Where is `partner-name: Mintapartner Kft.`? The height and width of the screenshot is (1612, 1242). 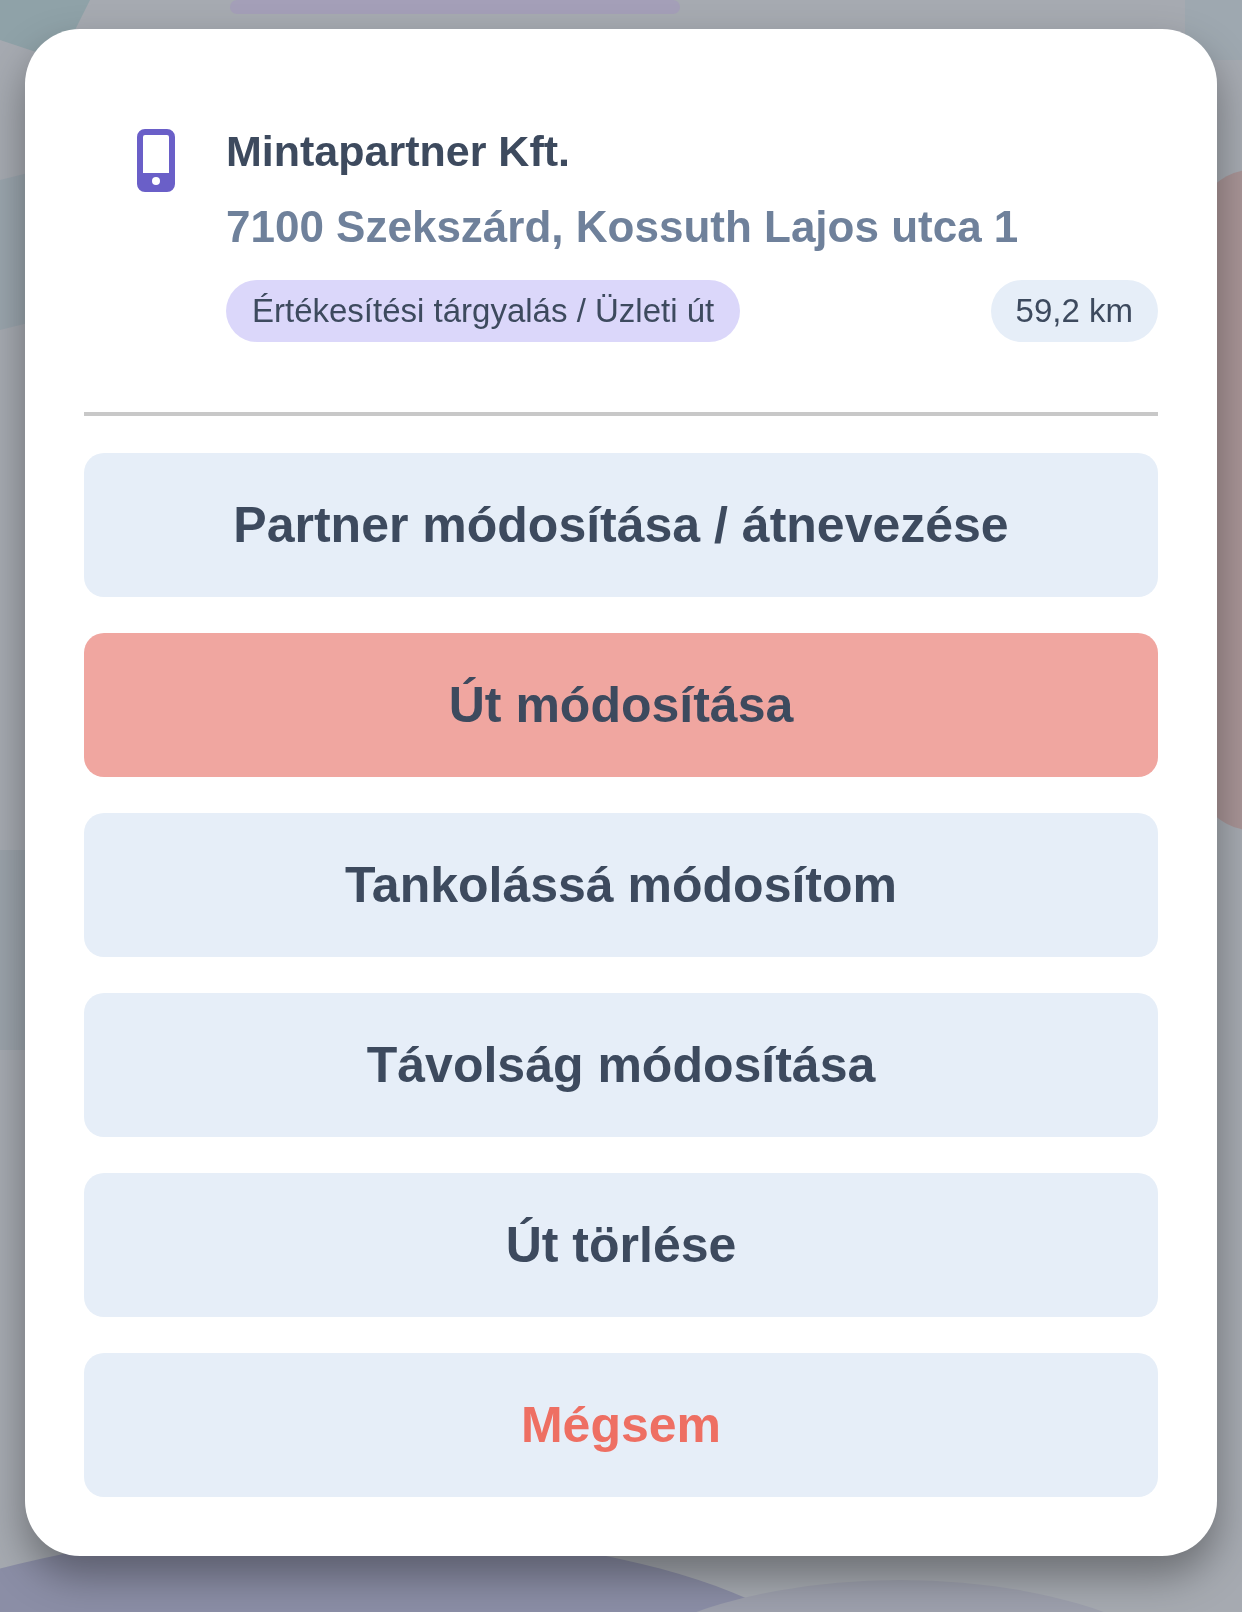 partner-name: Mintapartner Kft. is located at coordinates (398, 151).